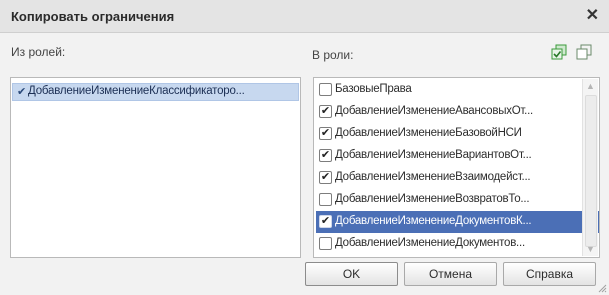 This screenshot has width=609, height=295. Describe the element at coordinates (22, 92) in the screenshot. I see `checkmark-icon: ✔` at that location.